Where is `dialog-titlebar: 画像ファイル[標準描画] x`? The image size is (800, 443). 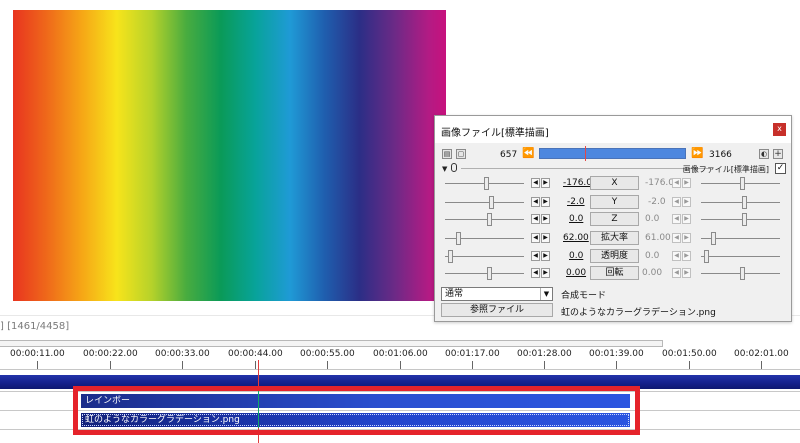 dialog-titlebar: 画像ファイル[標準描画] x is located at coordinates (613, 129).